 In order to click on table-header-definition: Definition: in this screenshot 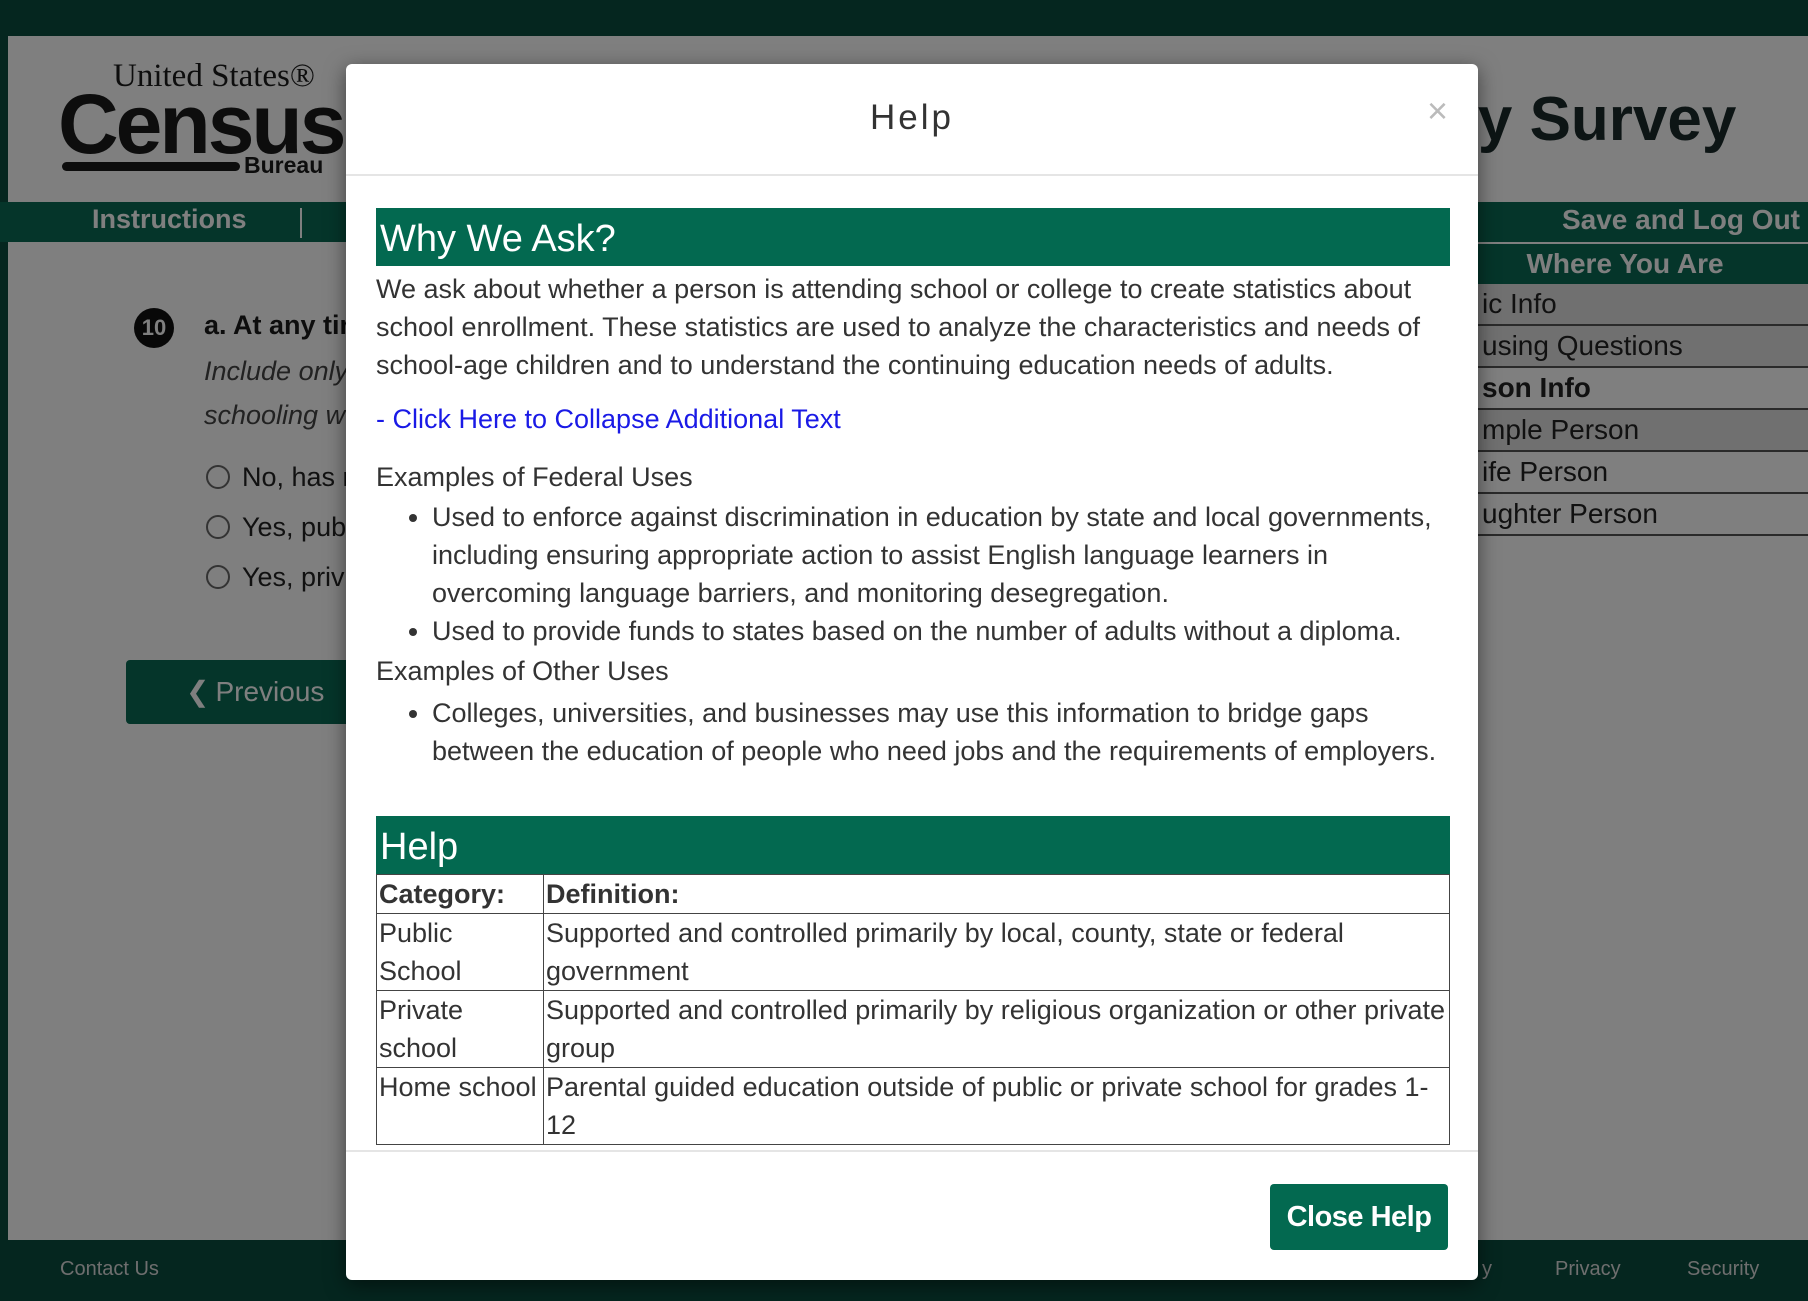, I will do `click(996, 894)`.